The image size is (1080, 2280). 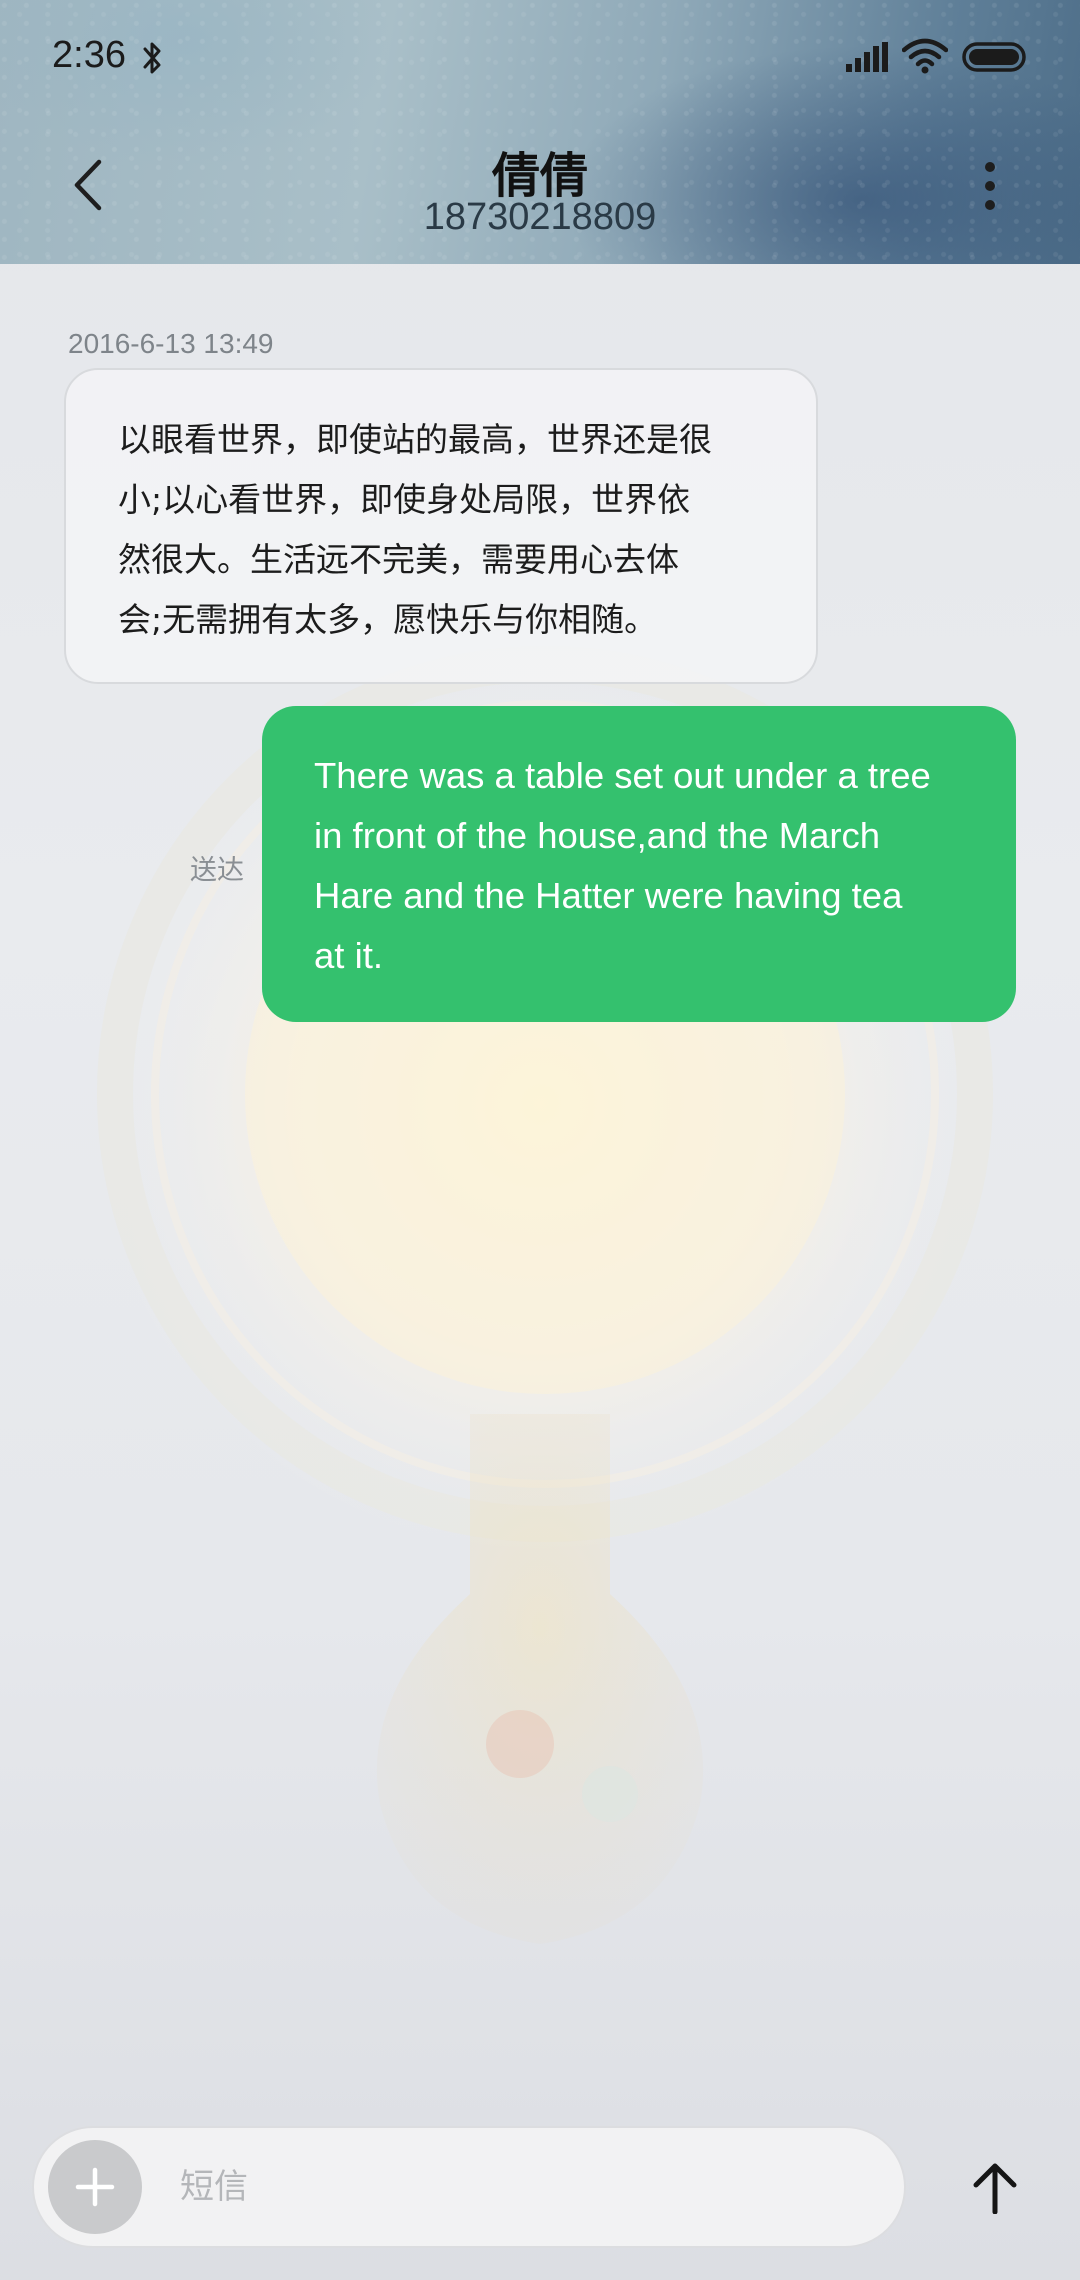 I want to click on message-composer, so click(x=469, y=2187).